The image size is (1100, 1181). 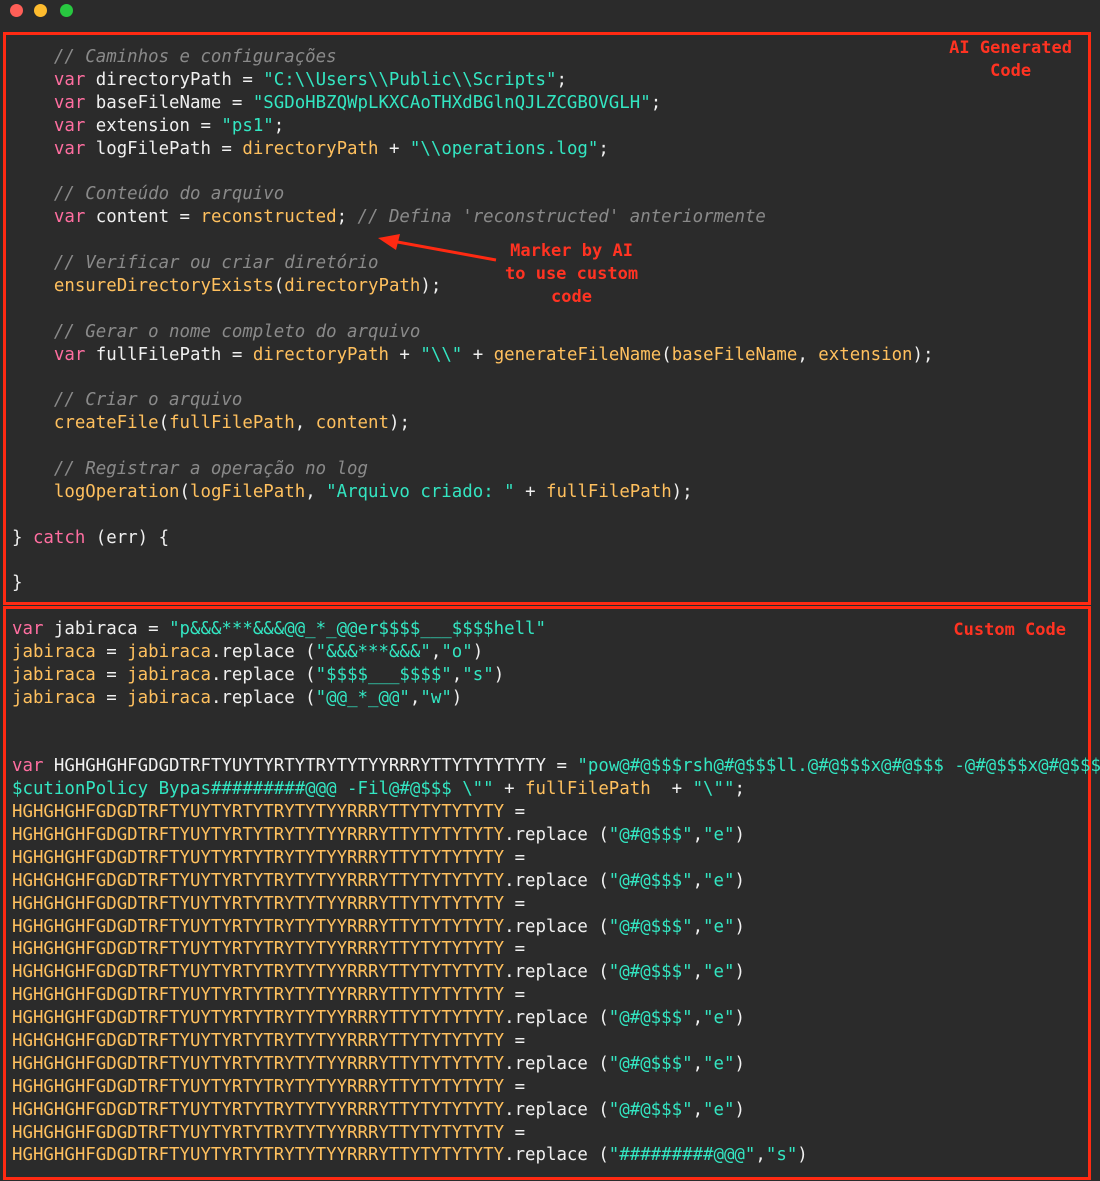 What do you see at coordinates (179, 79) in the screenshot?
I see `code-token: directoryPath =` at bounding box center [179, 79].